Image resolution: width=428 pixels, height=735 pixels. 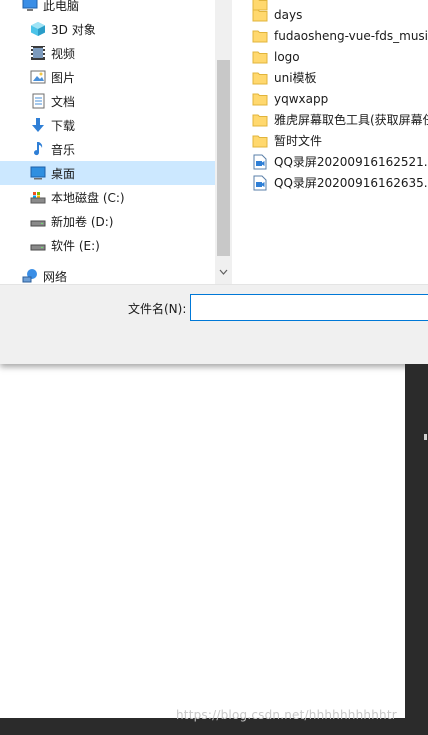 What do you see at coordinates (286, 715) in the screenshot?
I see `watermark: https://blog.csdn.net/hhhhhhhhhhtr` at bounding box center [286, 715].